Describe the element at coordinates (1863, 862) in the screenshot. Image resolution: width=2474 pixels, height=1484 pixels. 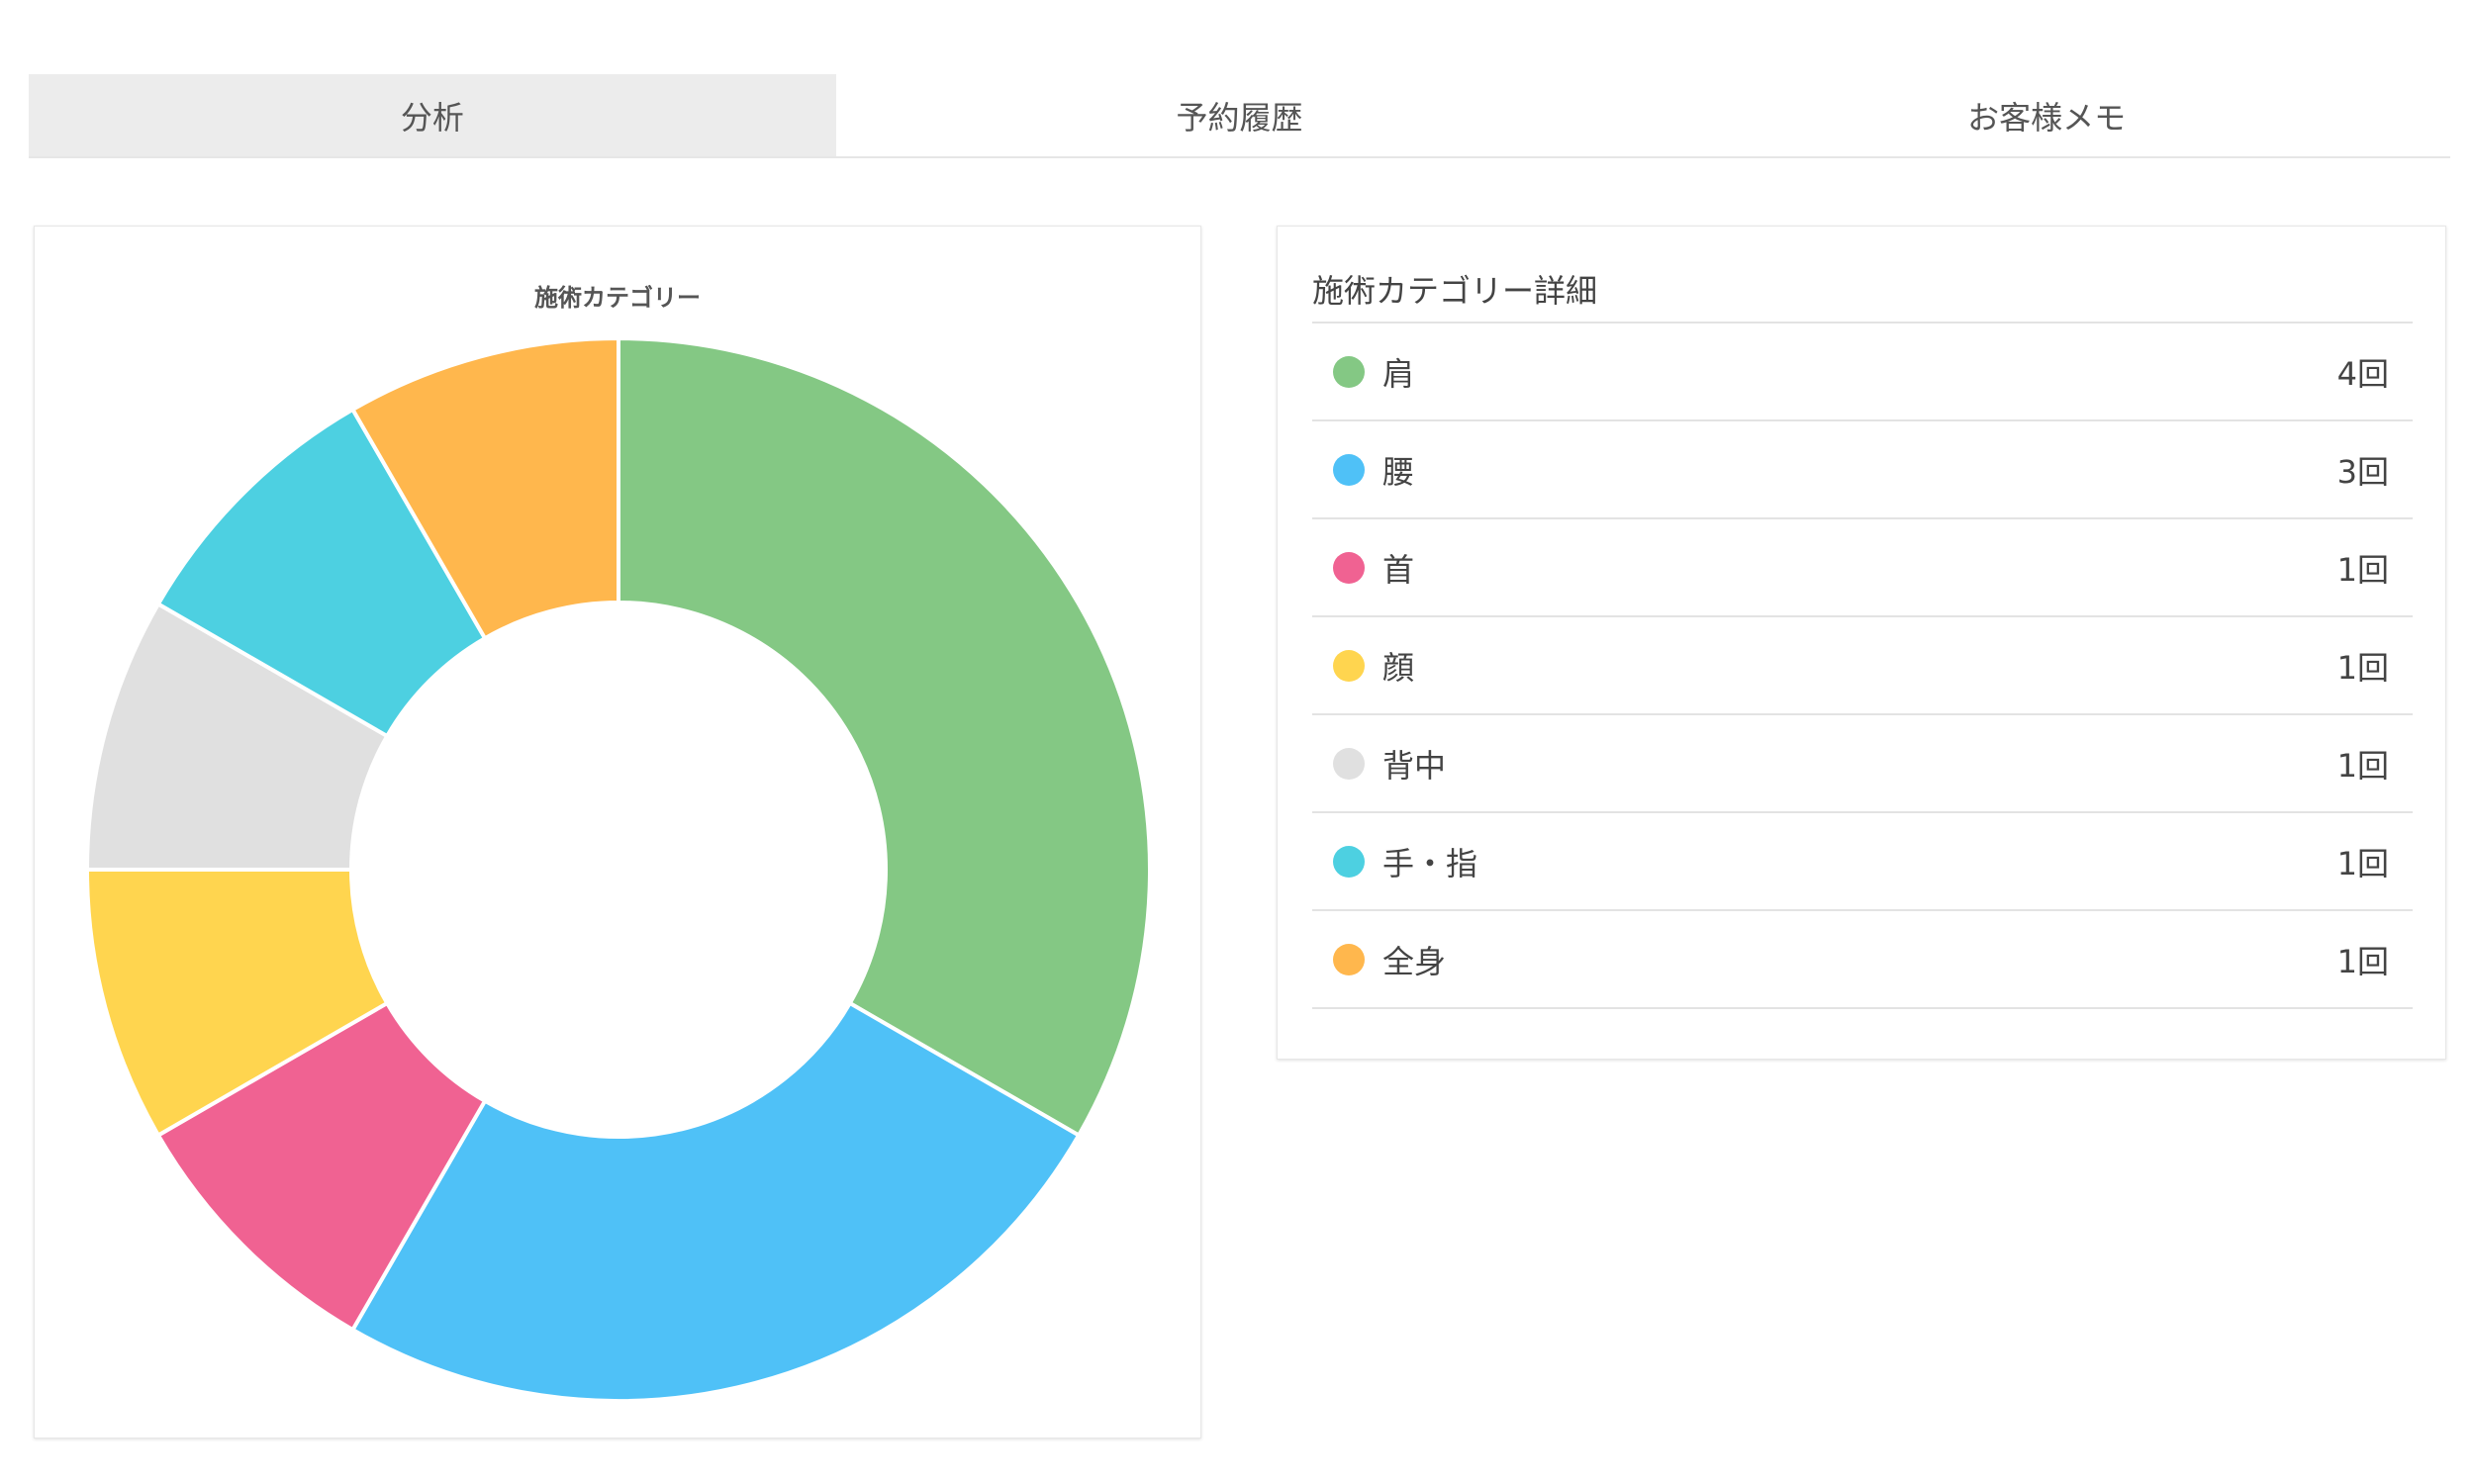
I see `detail-row: 手・指 1回` at that location.